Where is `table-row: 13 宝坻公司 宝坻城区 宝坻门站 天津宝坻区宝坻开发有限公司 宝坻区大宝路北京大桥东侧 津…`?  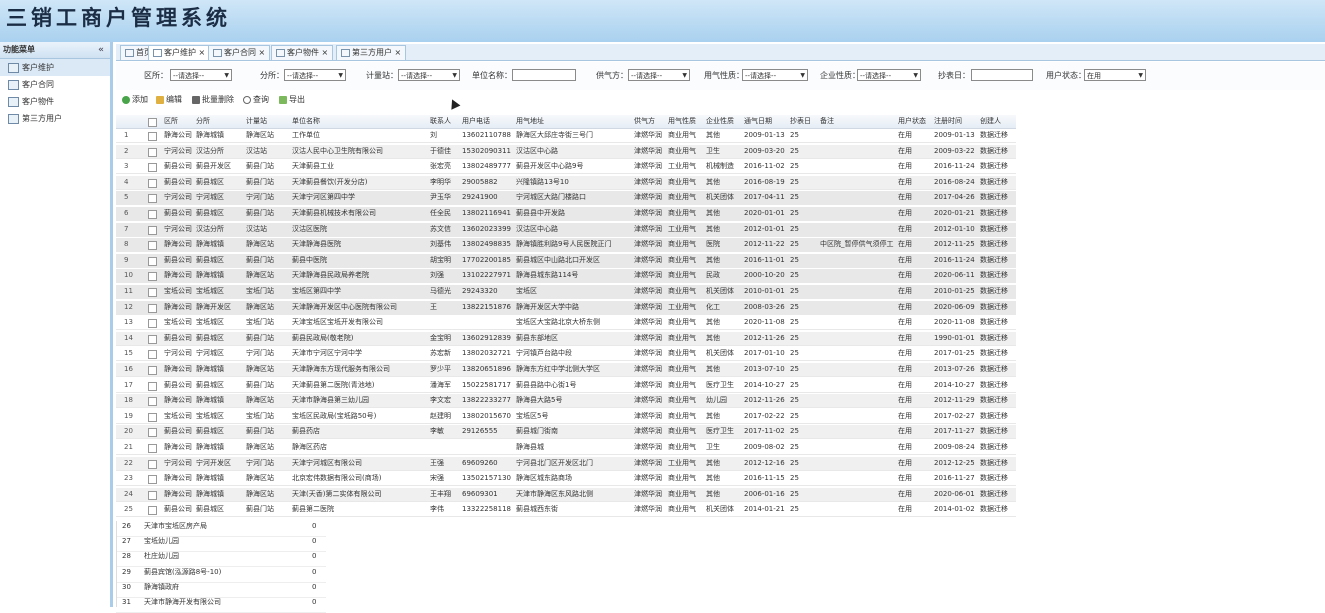
table-row: 13 宝坻公司 宝坻城区 宝坻门站 天津宝坻区宝坻开发有限公司 宝坻区大宝路北京大桥东侧 津… is located at coordinates (566, 323).